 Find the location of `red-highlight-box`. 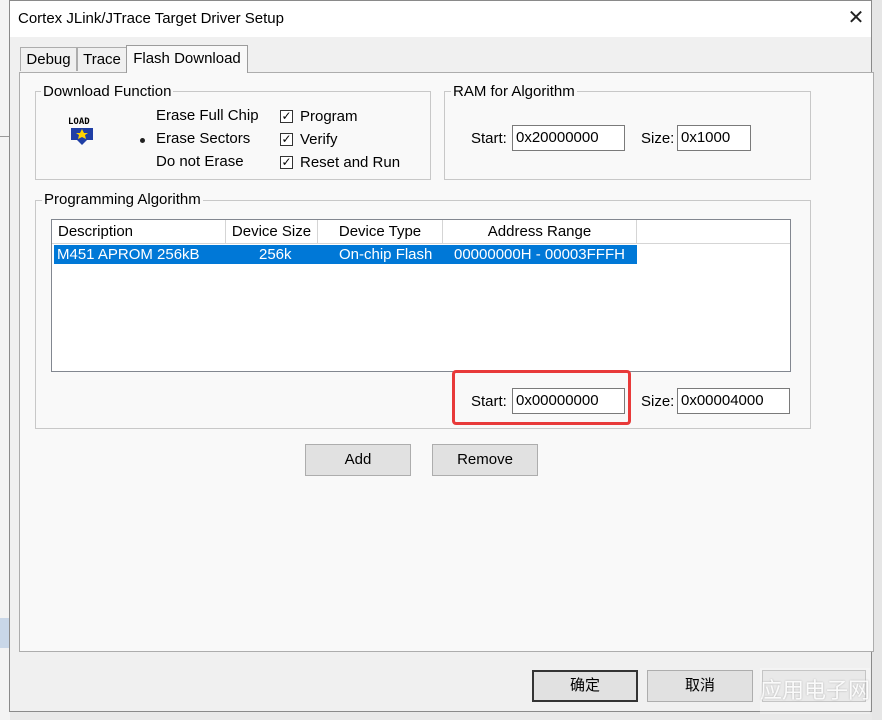

red-highlight-box is located at coordinates (541, 397).